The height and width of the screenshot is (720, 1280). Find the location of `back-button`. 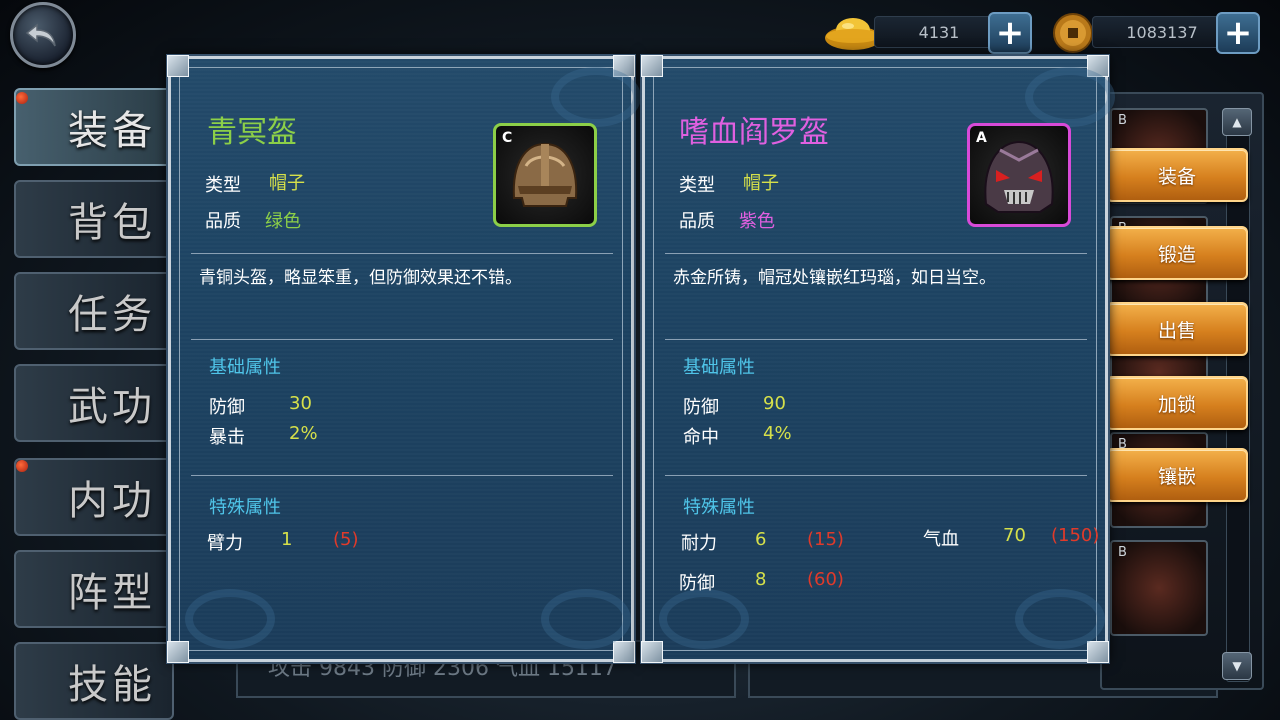

back-button is located at coordinates (43, 35).